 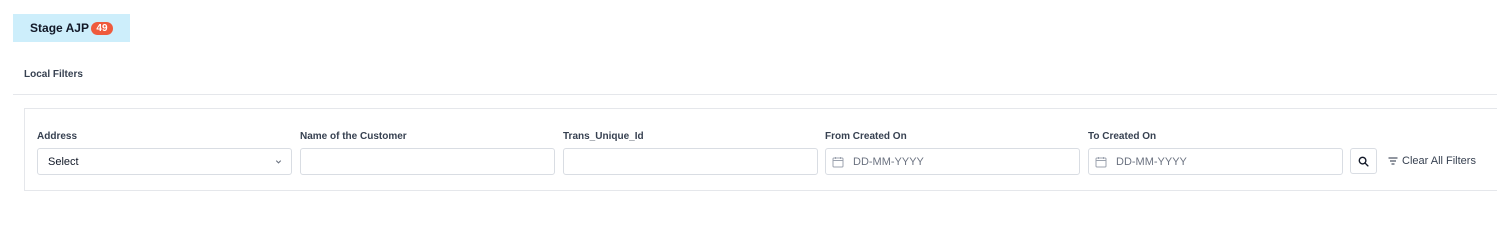 What do you see at coordinates (866, 136) in the screenshot?
I see `from-created-label: From Created On` at bounding box center [866, 136].